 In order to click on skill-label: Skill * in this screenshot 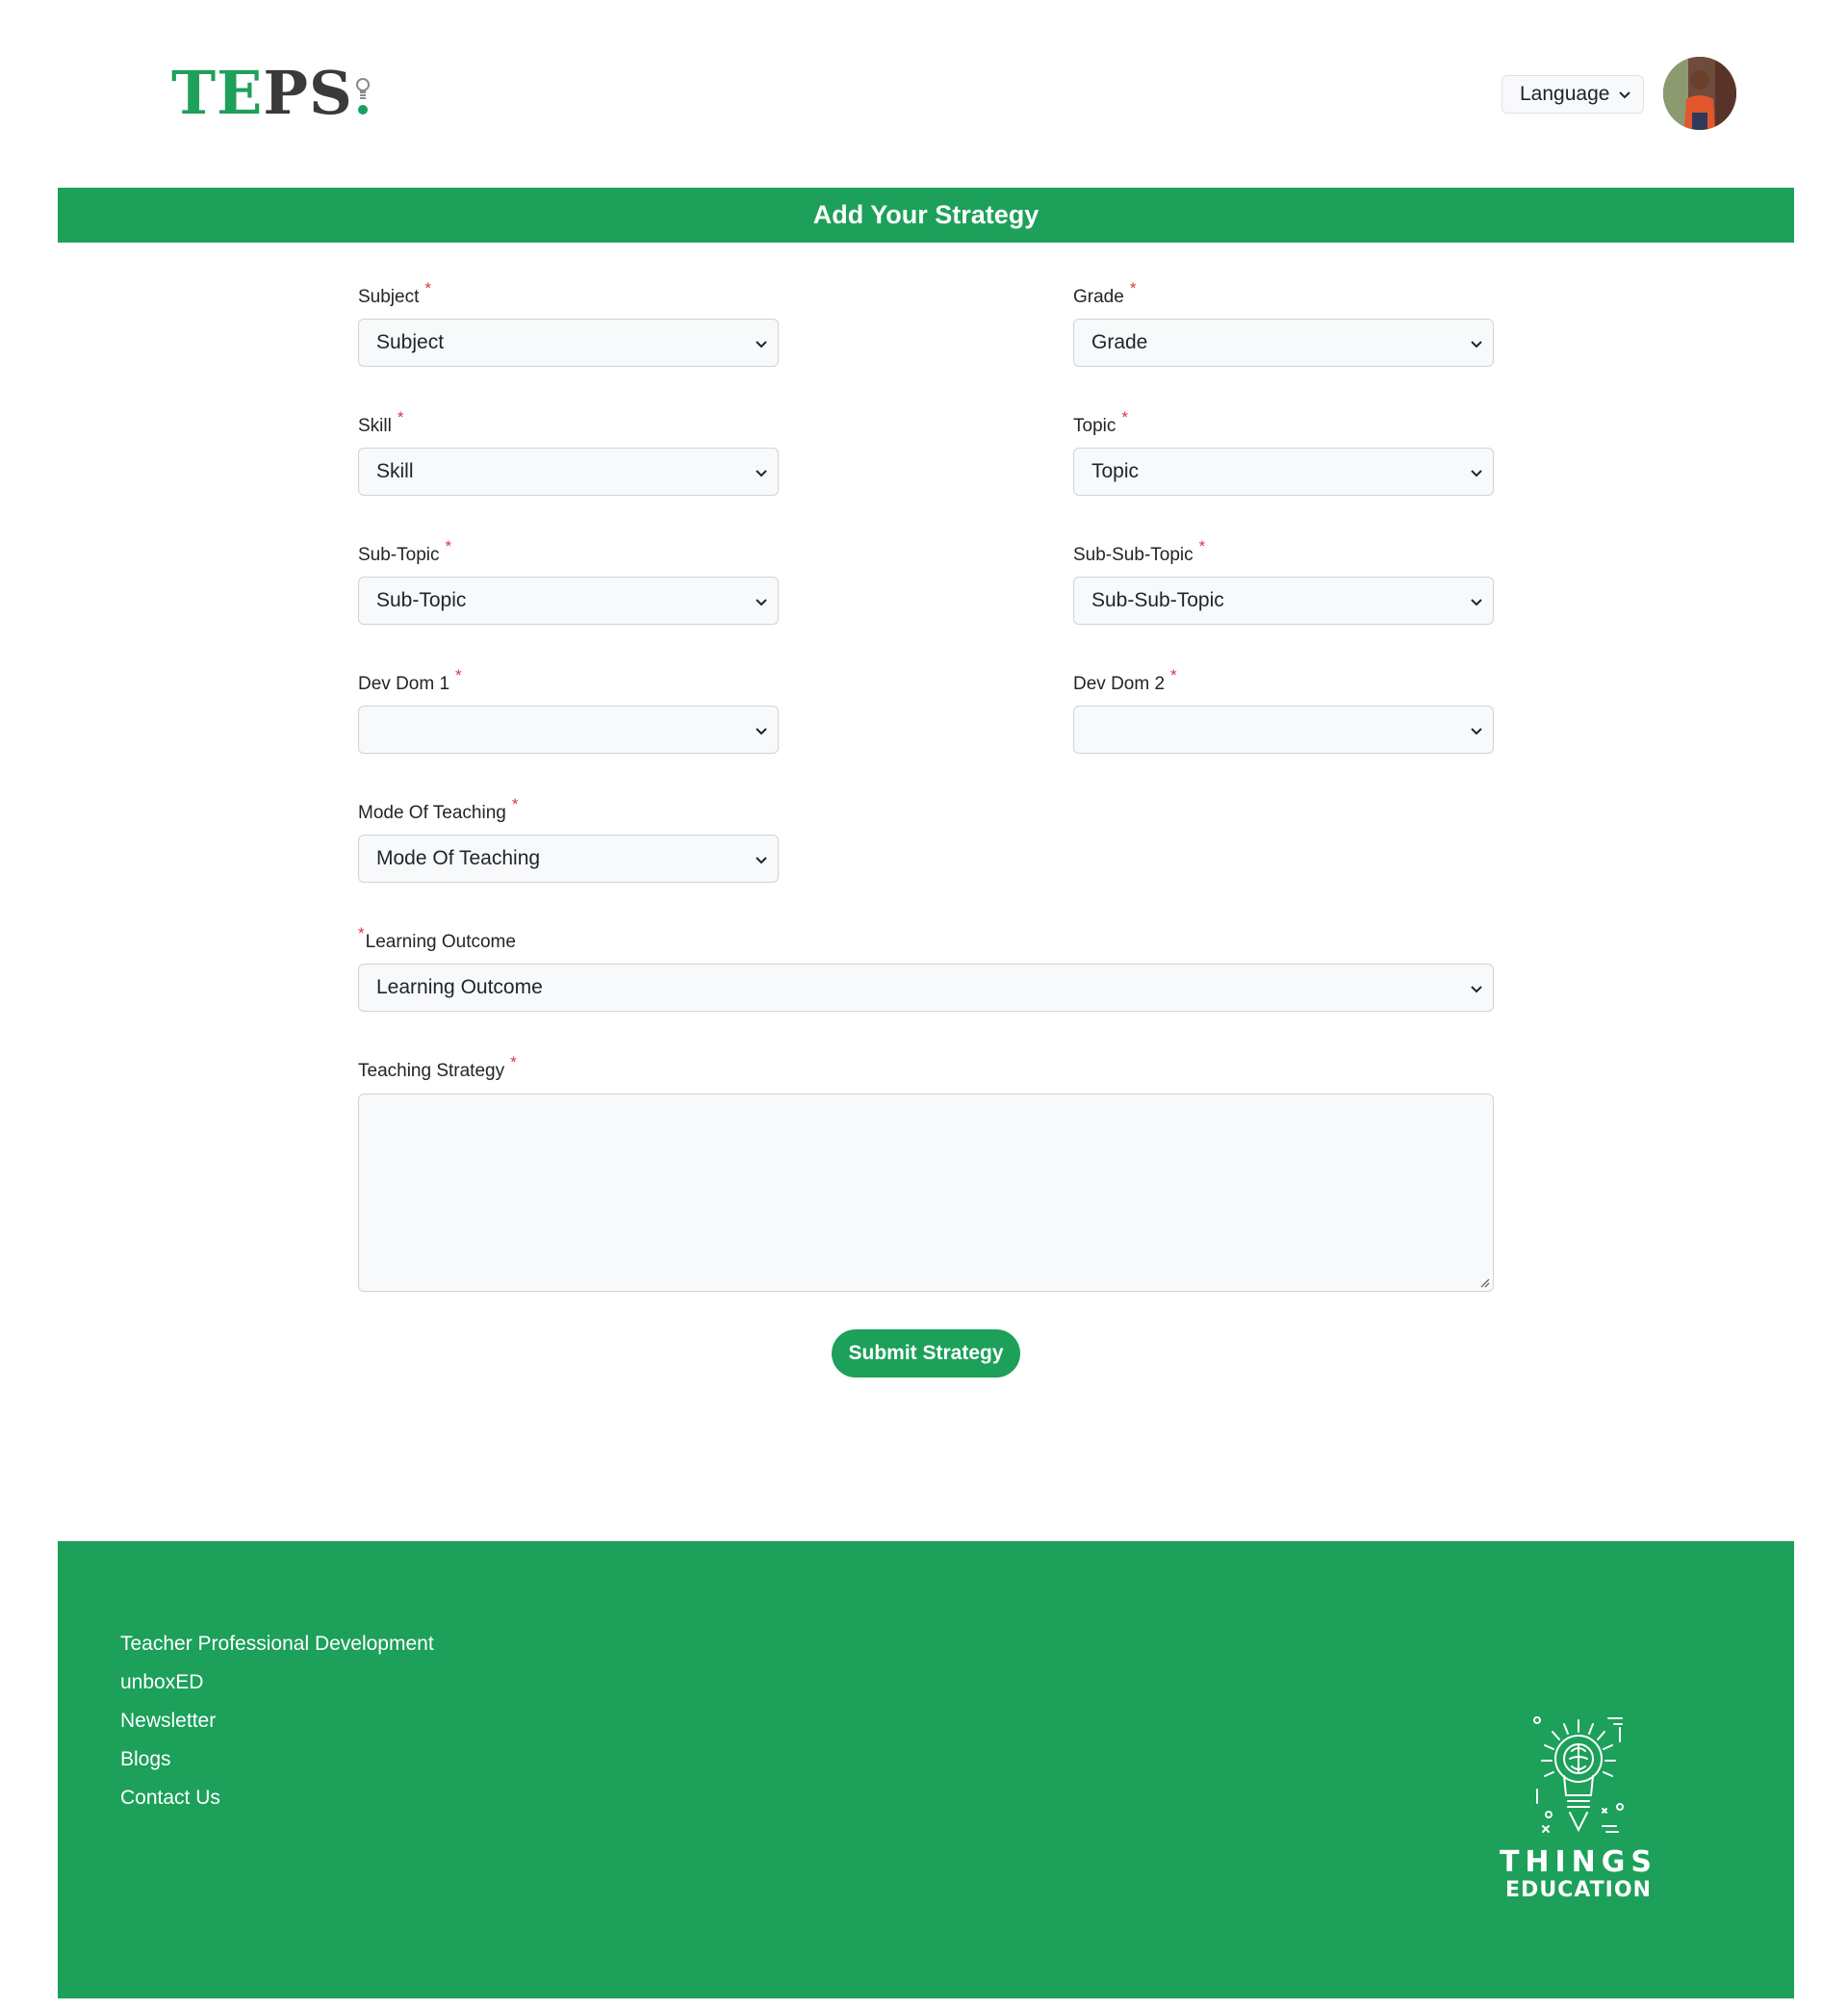, I will do `click(380, 422)`.